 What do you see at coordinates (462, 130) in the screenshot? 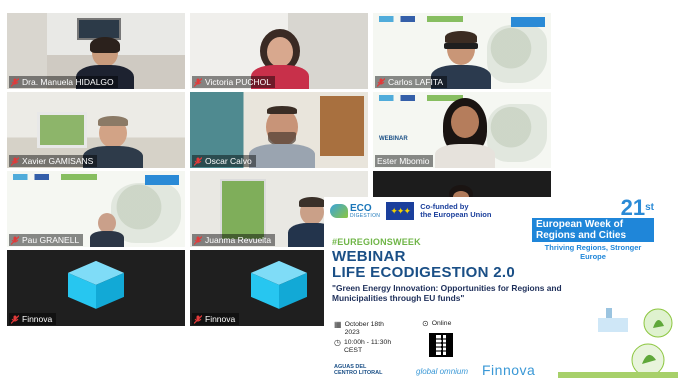
I see `video-tile-active-speaker: WEBINAR Ester Mbomio` at bounding box center [462, 130].